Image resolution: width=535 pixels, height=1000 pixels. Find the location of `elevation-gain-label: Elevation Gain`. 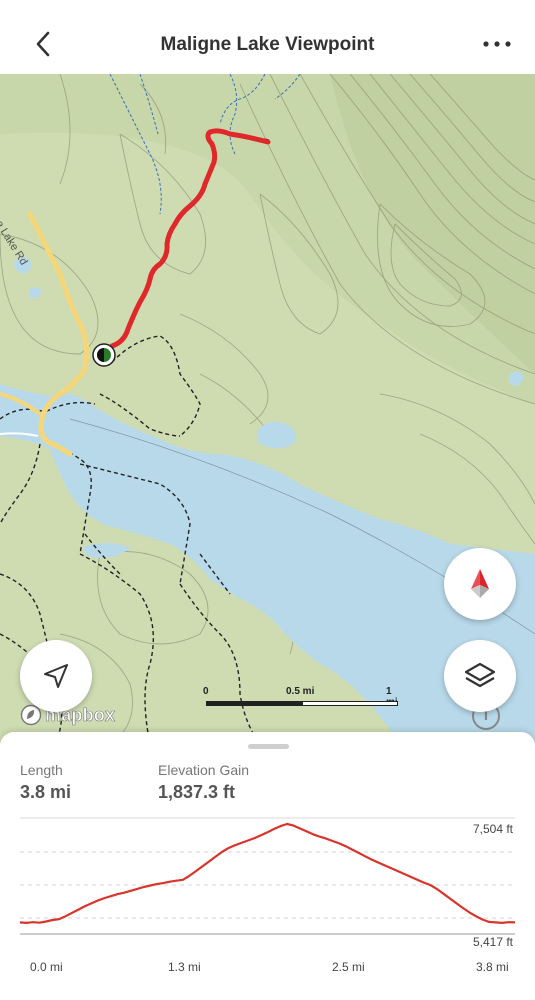

elevation-gain-label: Elevation Gain is located at coordinates (204, 770).